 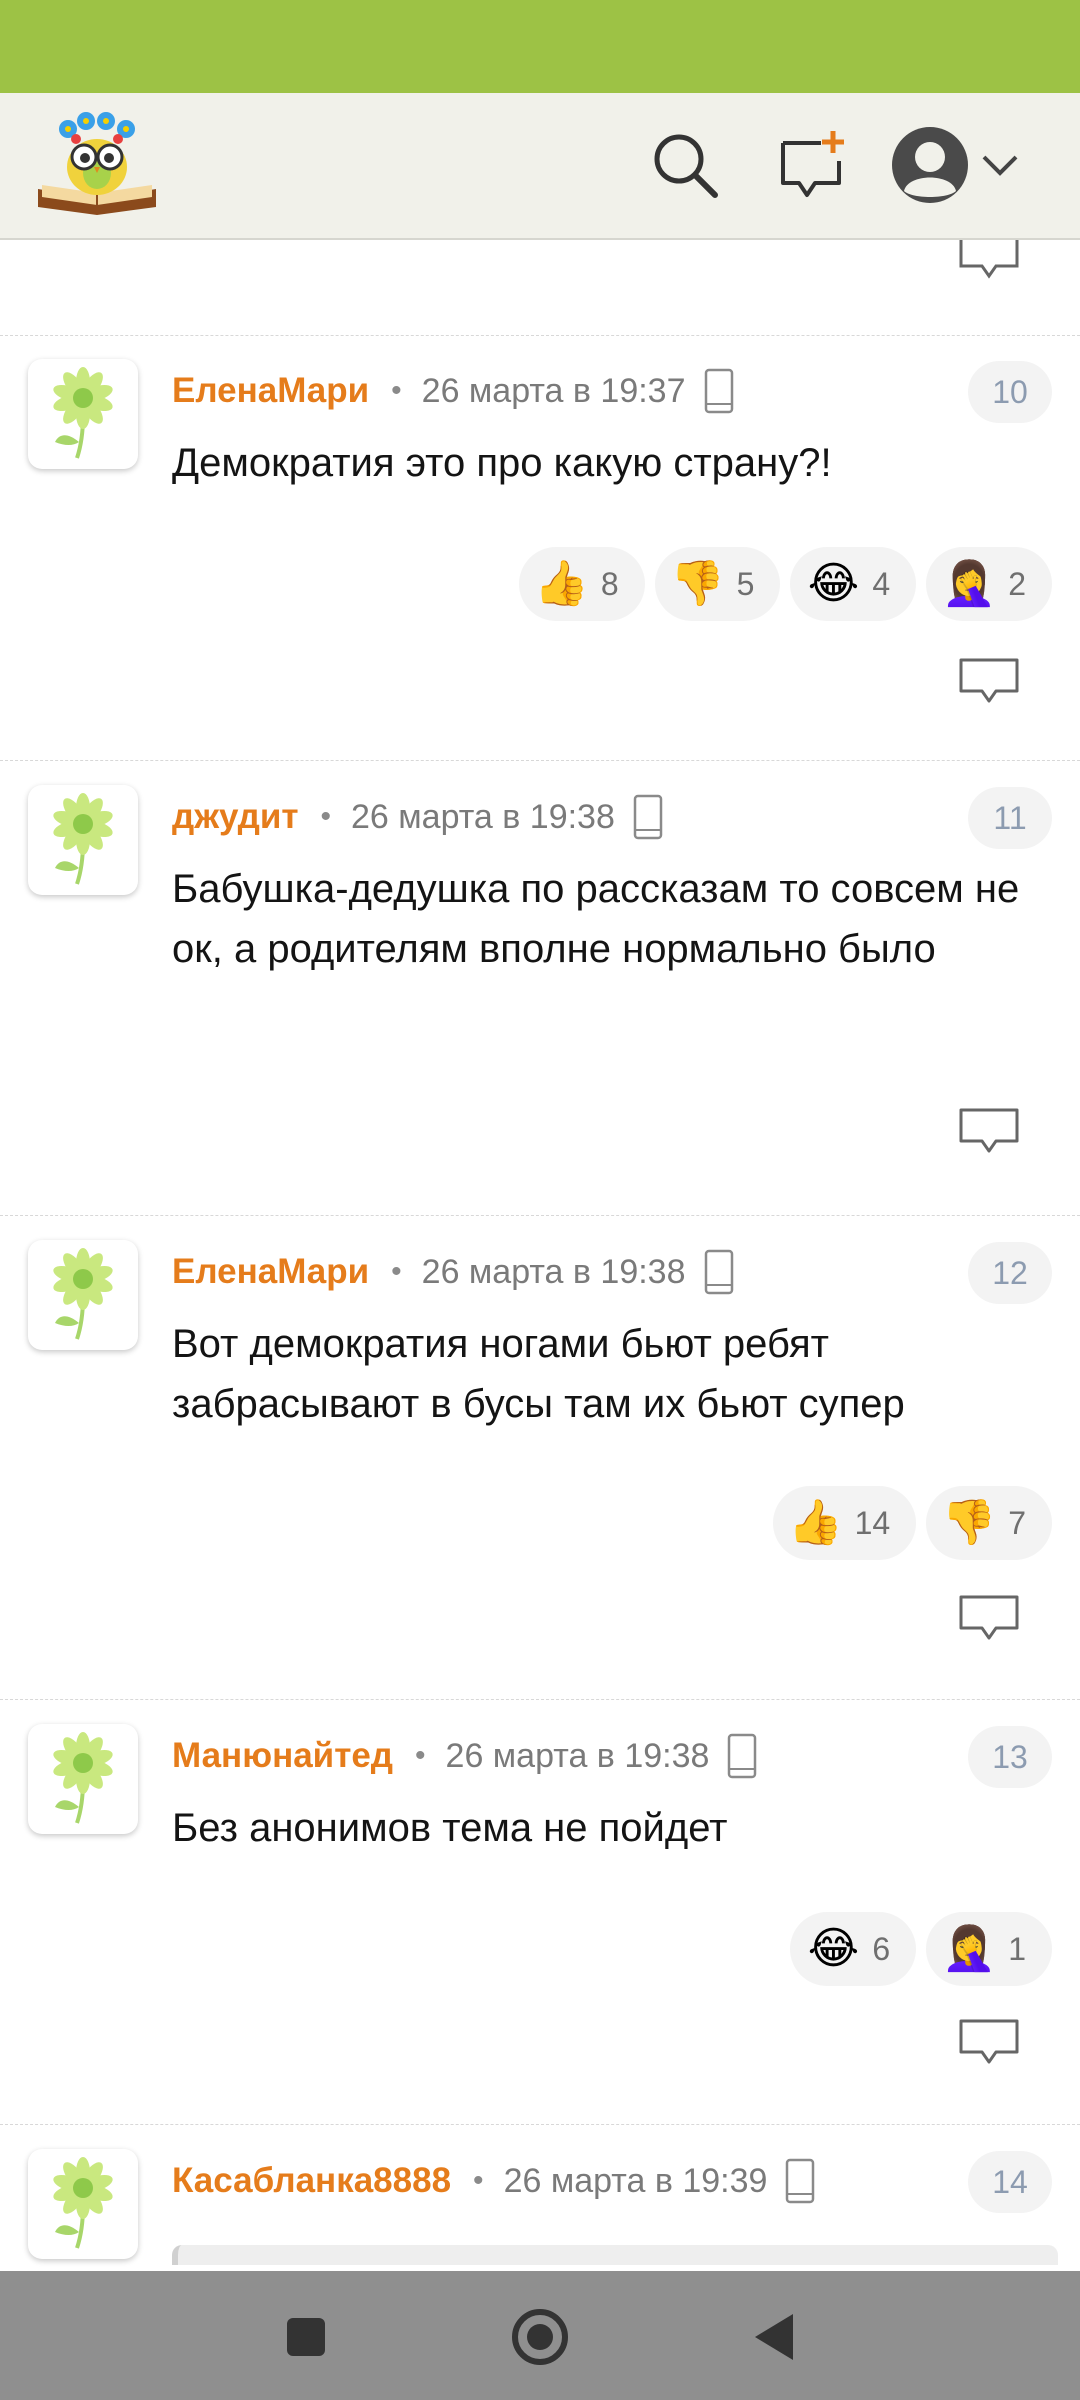 I want to click on search-icon, so click(x=685, y=167).